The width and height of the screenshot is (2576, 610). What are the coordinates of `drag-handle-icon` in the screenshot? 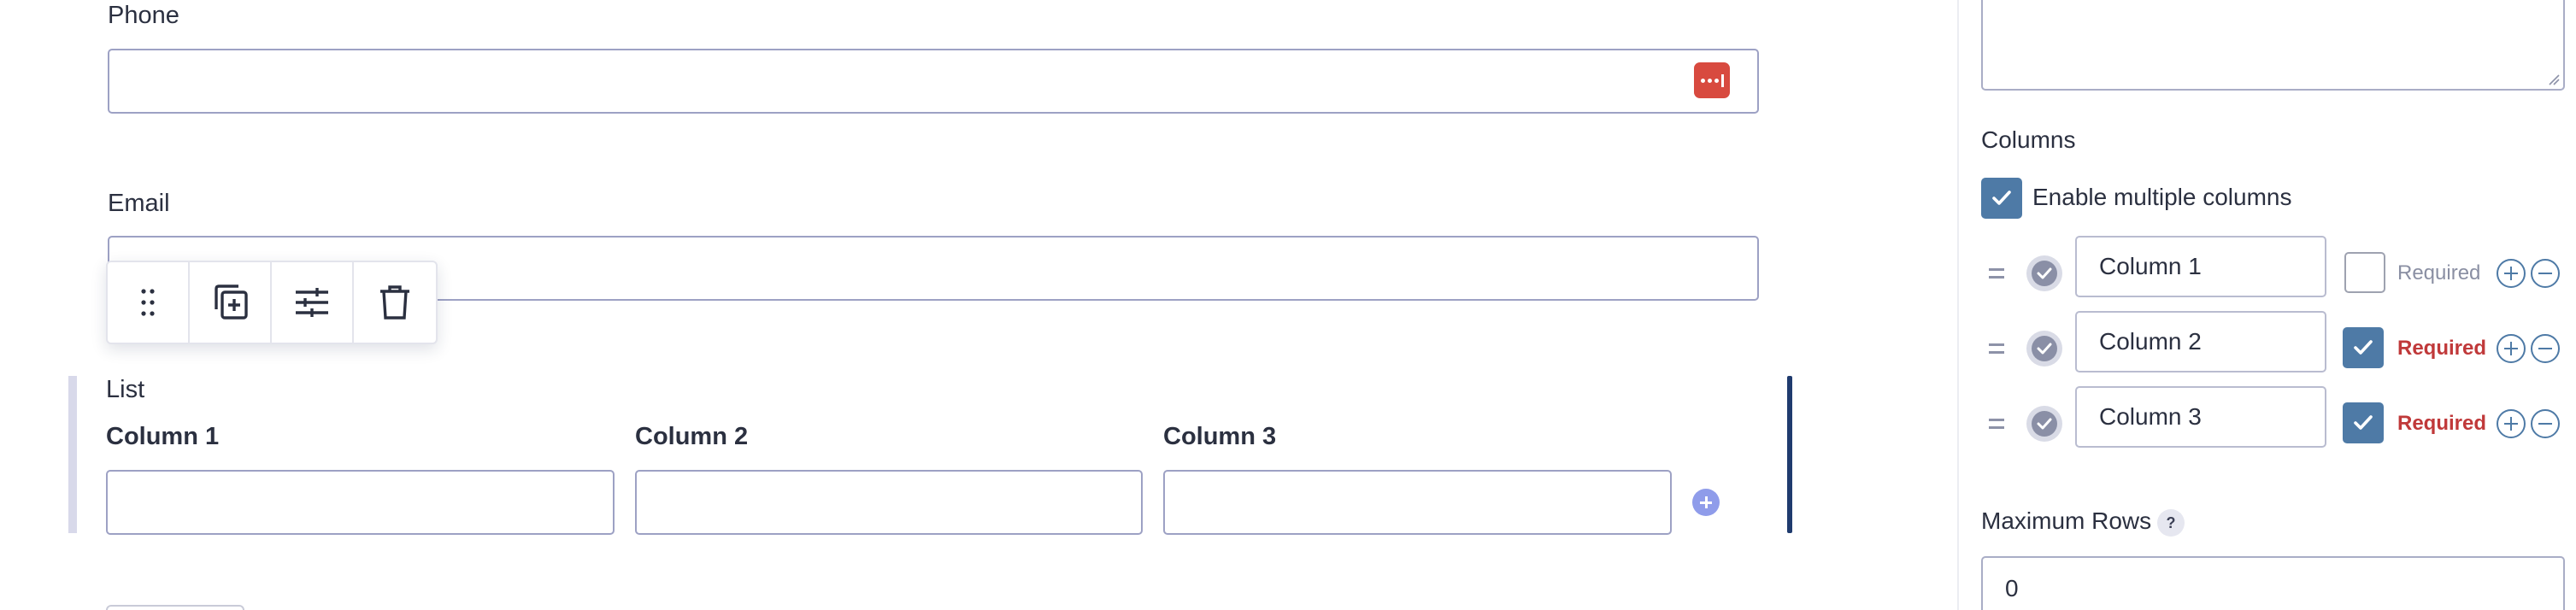 It's located at (148, 302).